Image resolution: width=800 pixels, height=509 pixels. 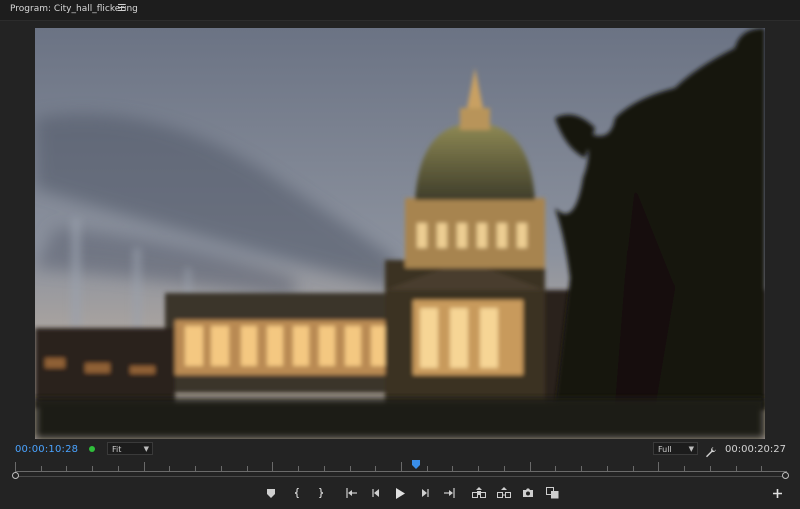 I want to click on zoom-level-value: Fit, so click(x=117, y=449).